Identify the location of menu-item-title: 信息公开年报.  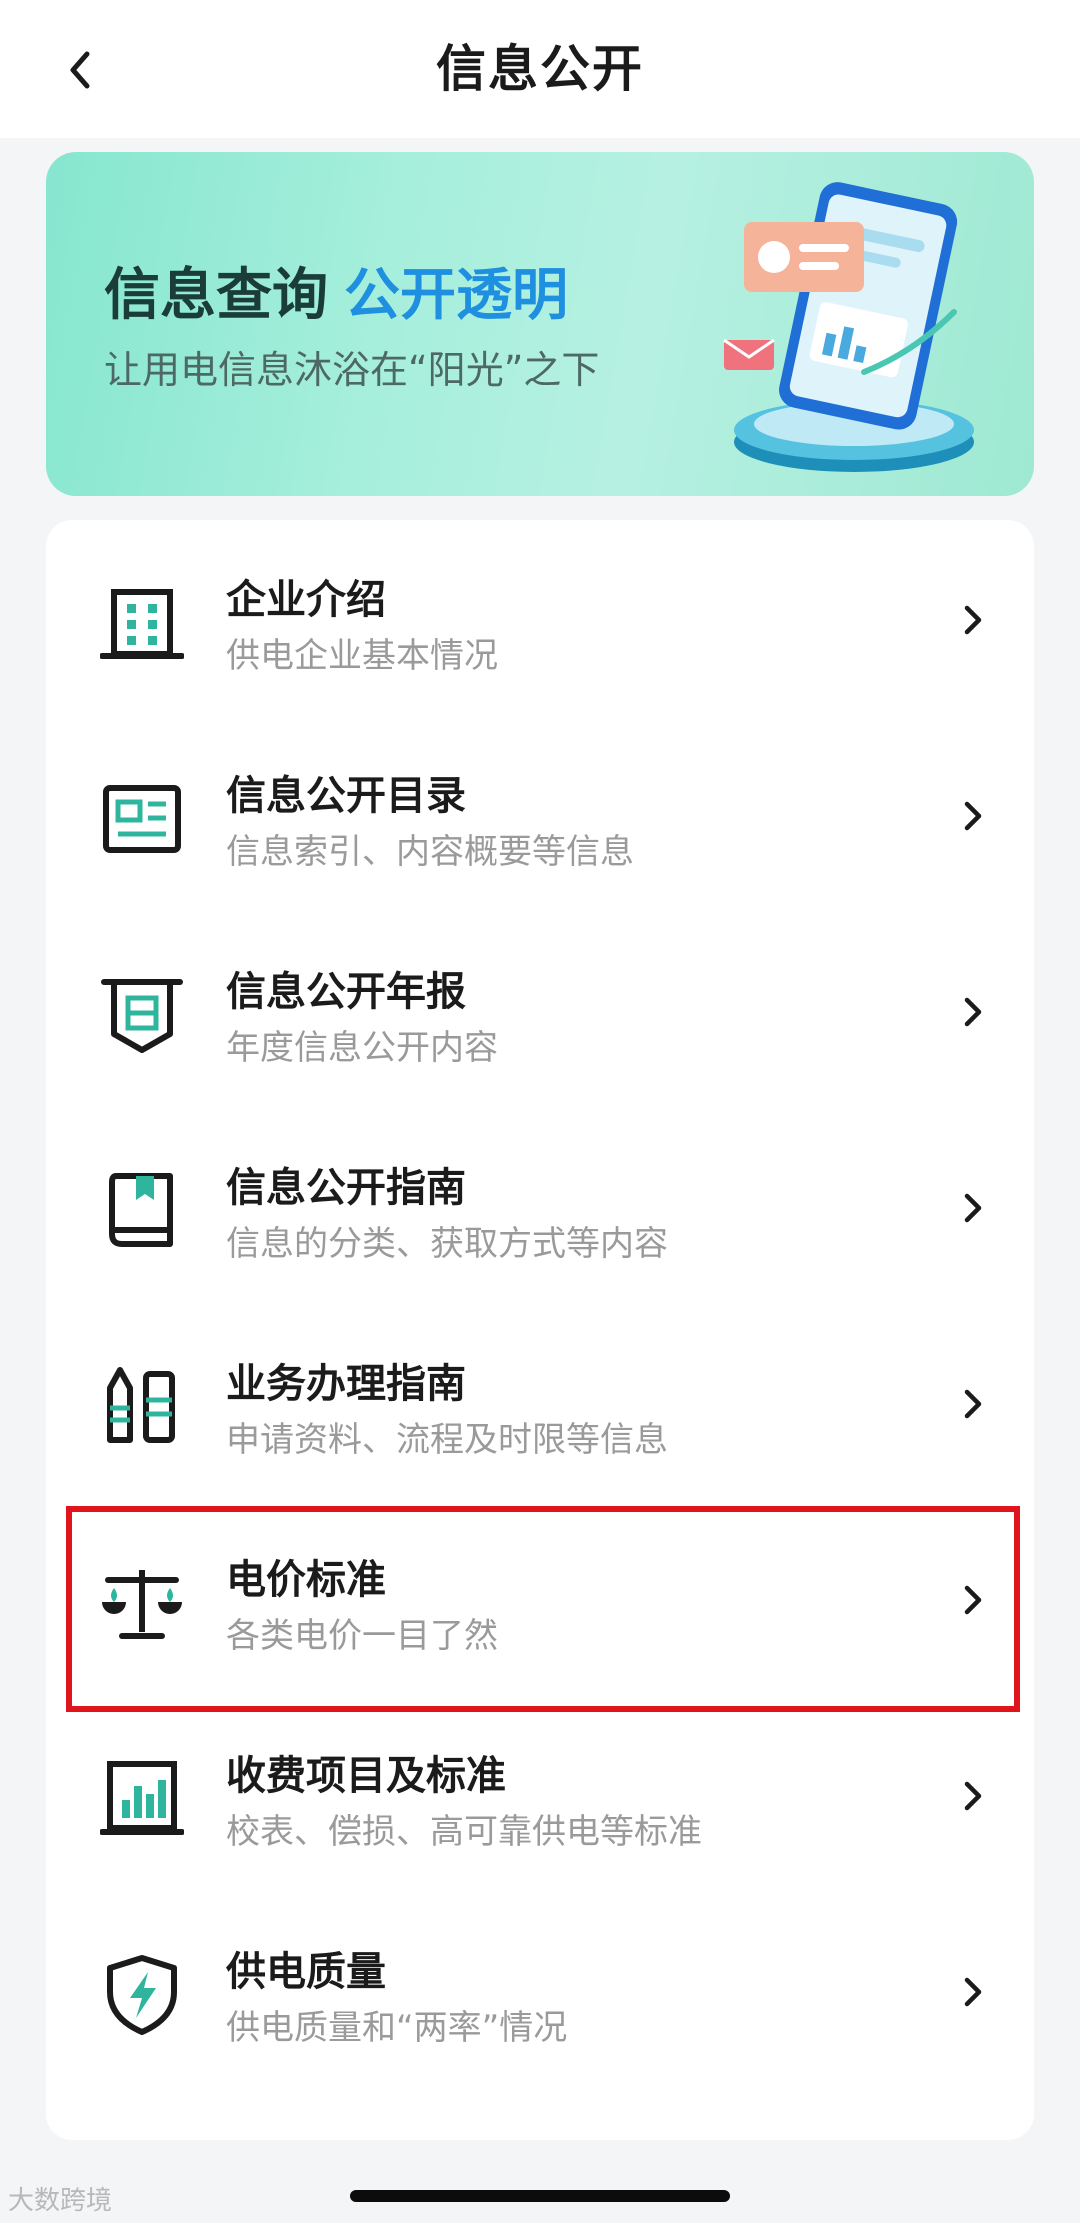
(346, 992).